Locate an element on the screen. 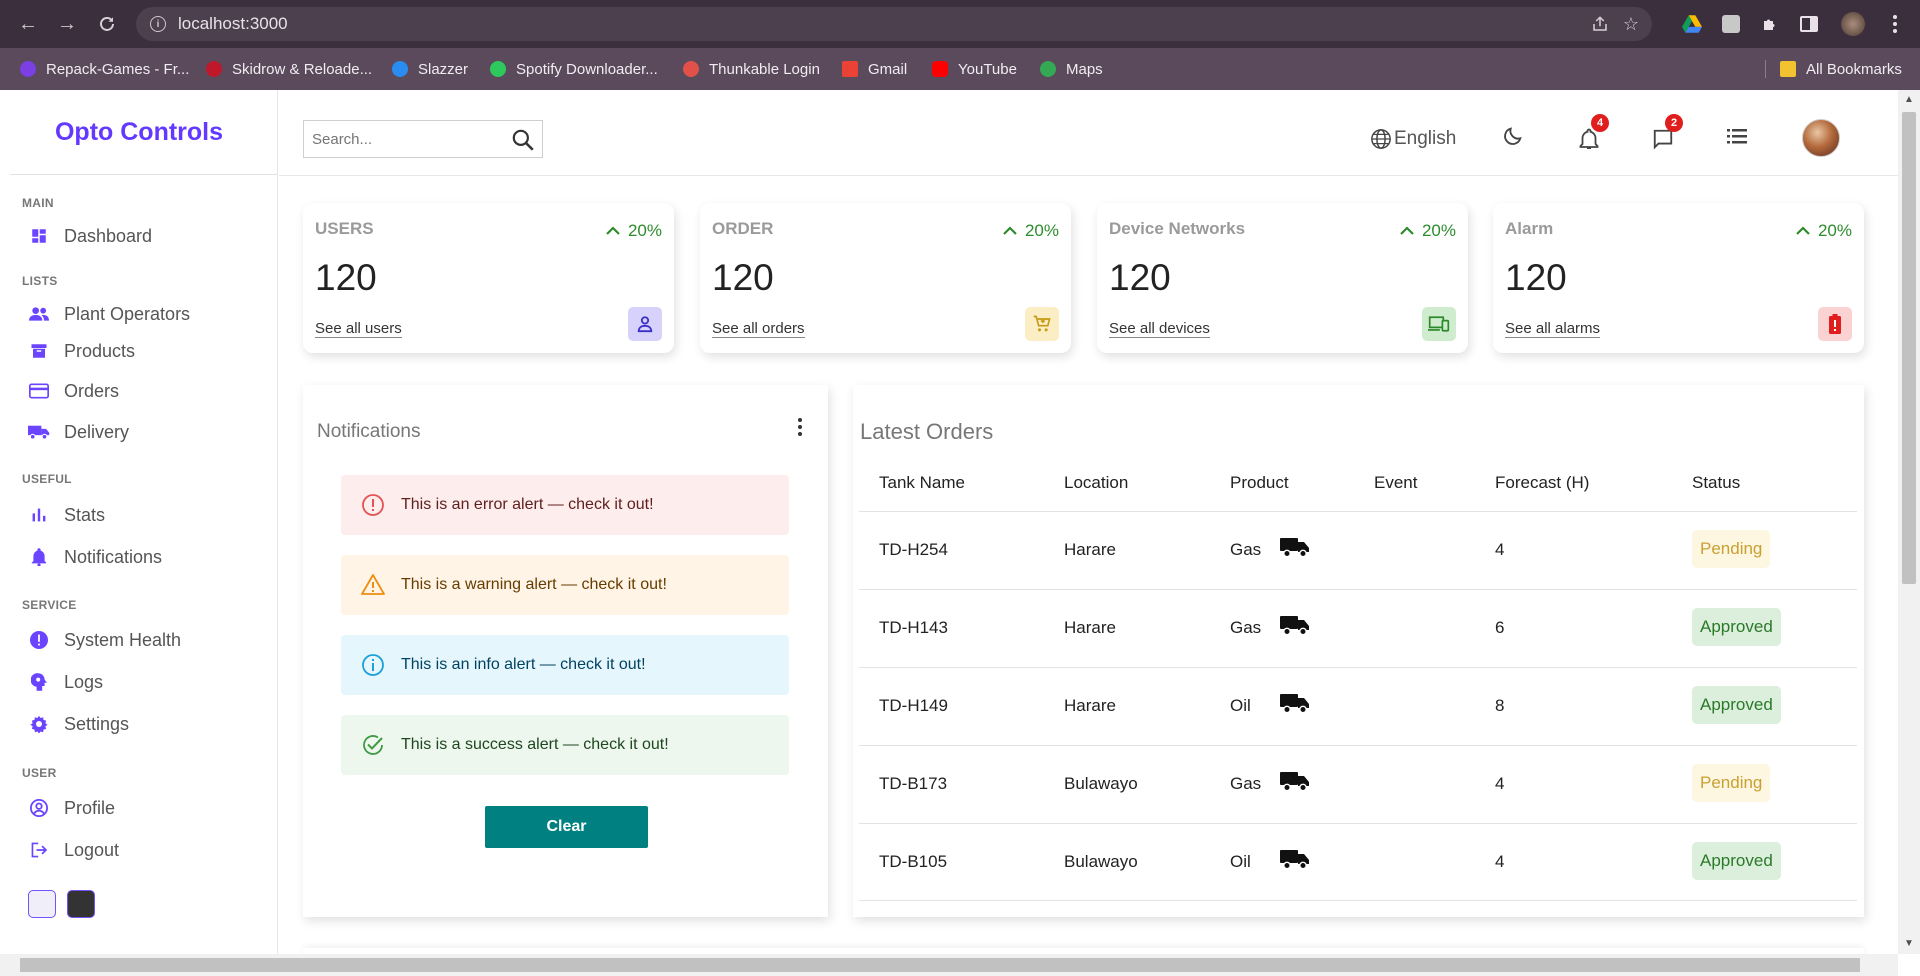  sidebar-item-stats: Stats is located at coordinates (66, 515).